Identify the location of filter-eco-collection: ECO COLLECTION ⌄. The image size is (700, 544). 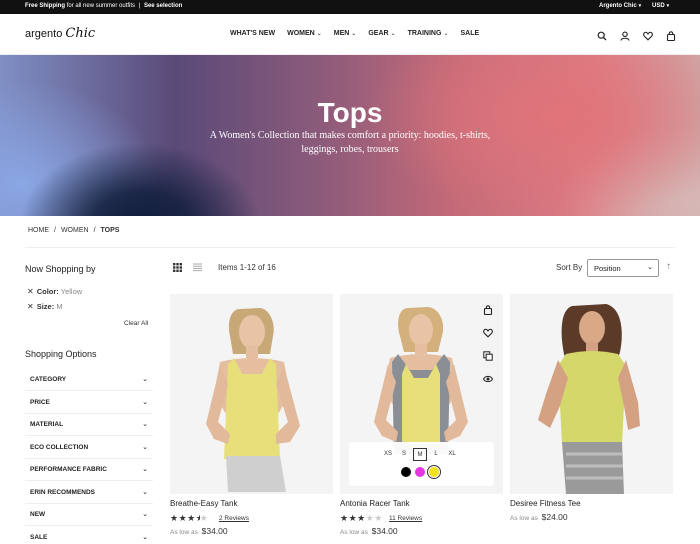
(89, 448).